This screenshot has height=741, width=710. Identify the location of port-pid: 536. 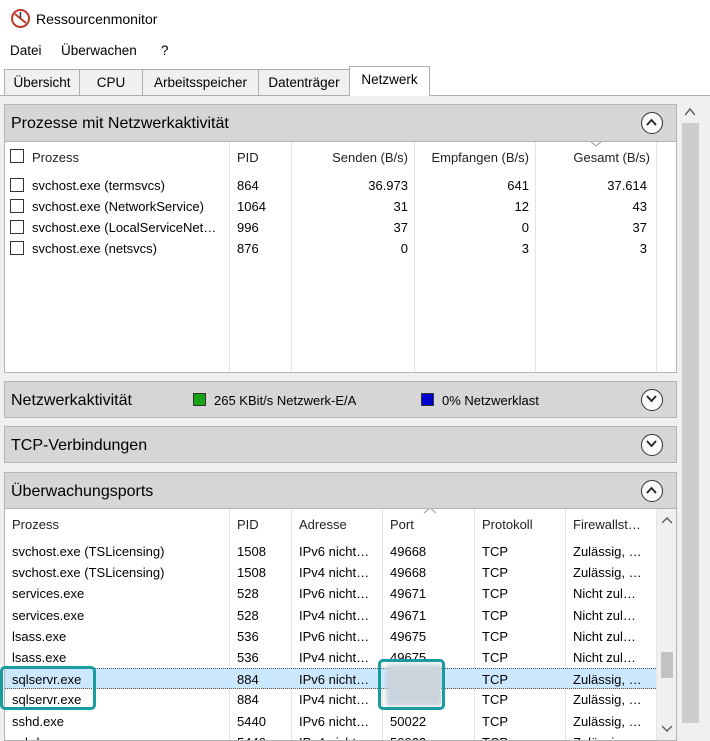
(248, 636).